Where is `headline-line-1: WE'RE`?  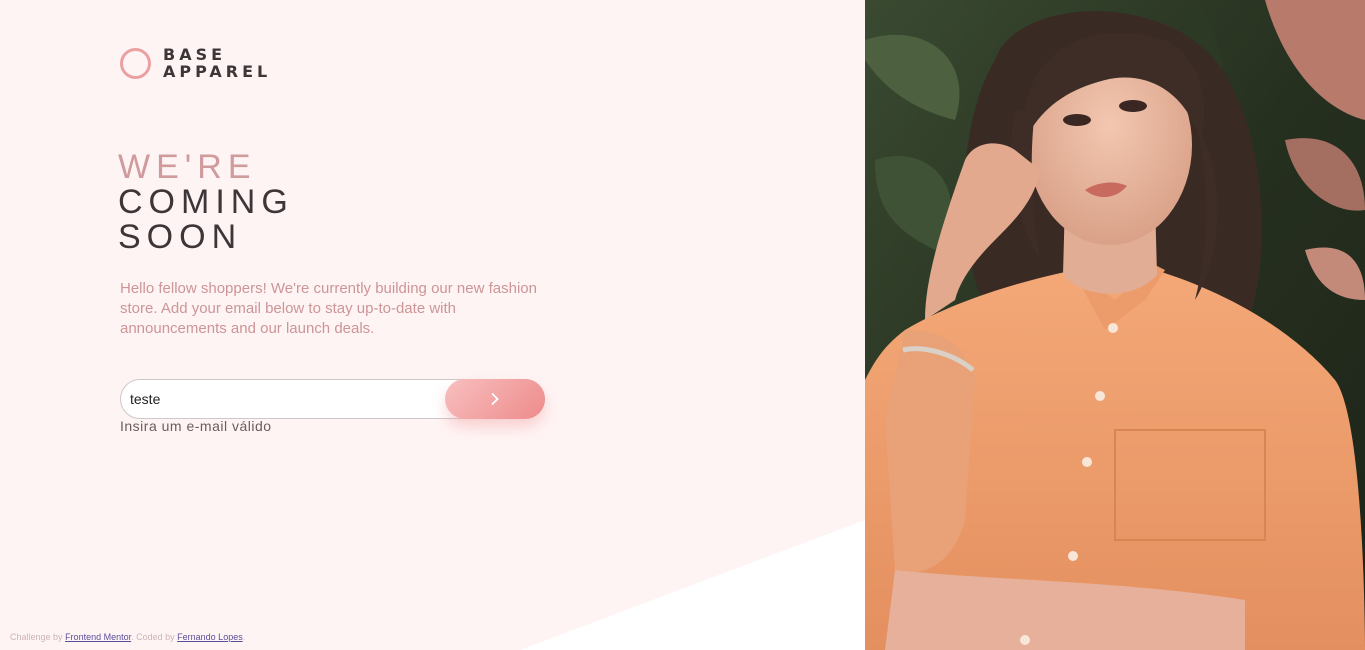
headline-line-1: WE'RE is located at coordinates (187, 167).